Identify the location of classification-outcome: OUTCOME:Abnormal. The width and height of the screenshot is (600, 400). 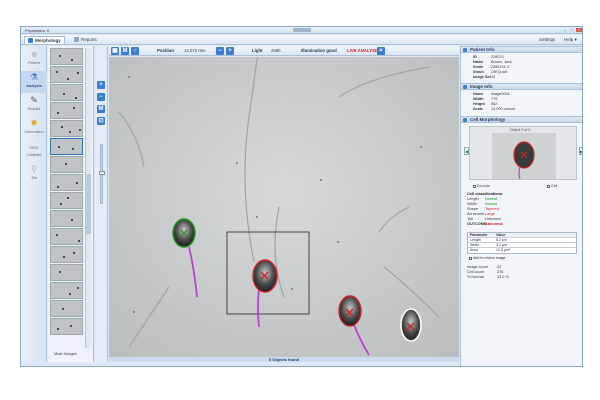
(485, 224).